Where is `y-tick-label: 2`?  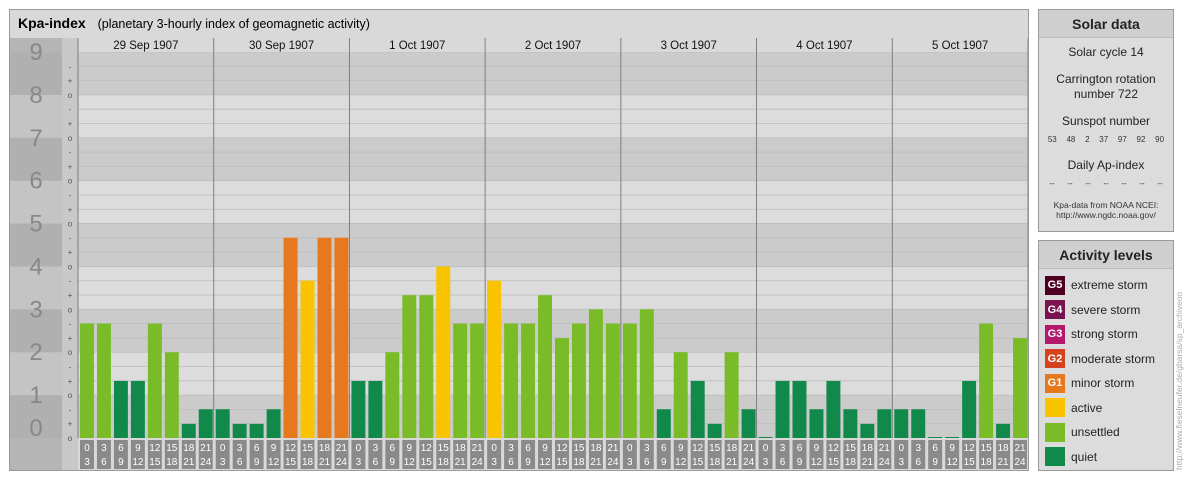 y-tick-label: 2 is located at coordinates (35, 352).